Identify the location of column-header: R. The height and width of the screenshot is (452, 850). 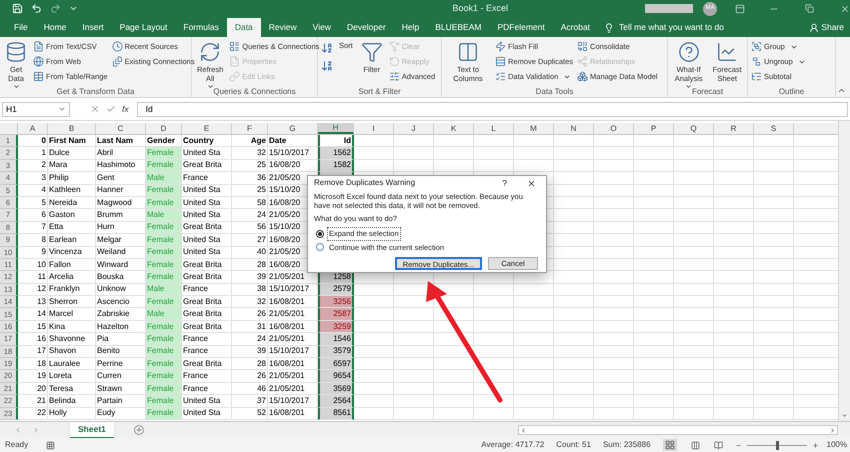
(734, 128).